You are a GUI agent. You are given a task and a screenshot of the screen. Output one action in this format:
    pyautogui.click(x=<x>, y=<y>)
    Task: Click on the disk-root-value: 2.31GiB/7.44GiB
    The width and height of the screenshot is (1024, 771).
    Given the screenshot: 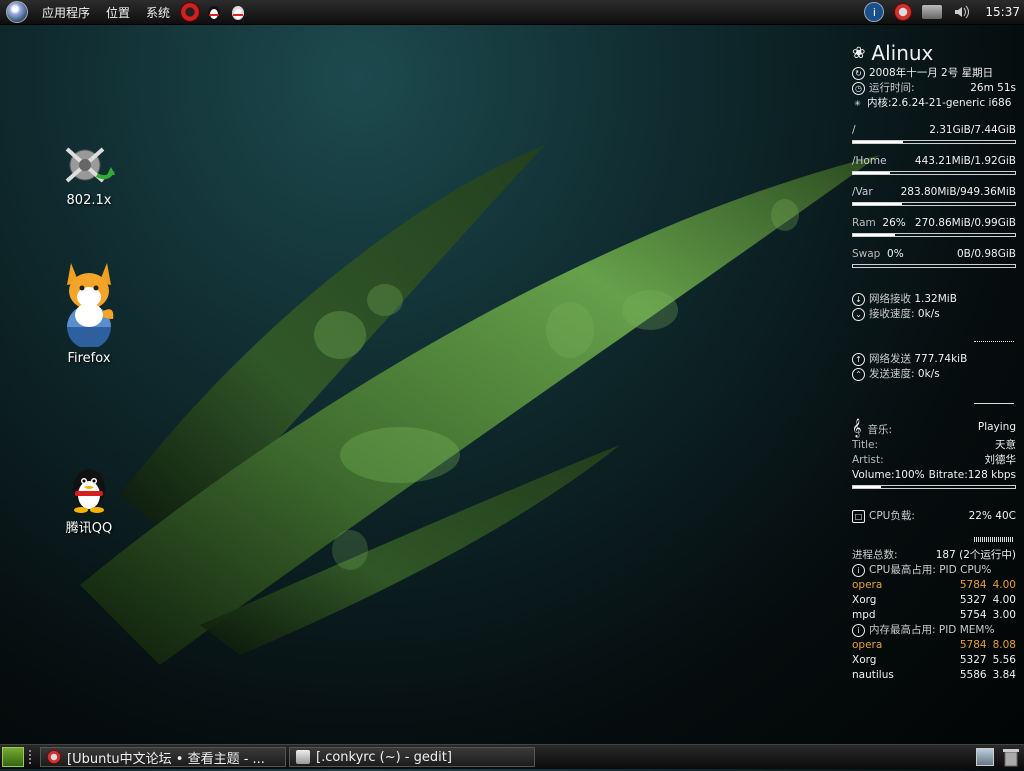 What is the action you would take?
    pyautogui.click(x=972, y=130)
    